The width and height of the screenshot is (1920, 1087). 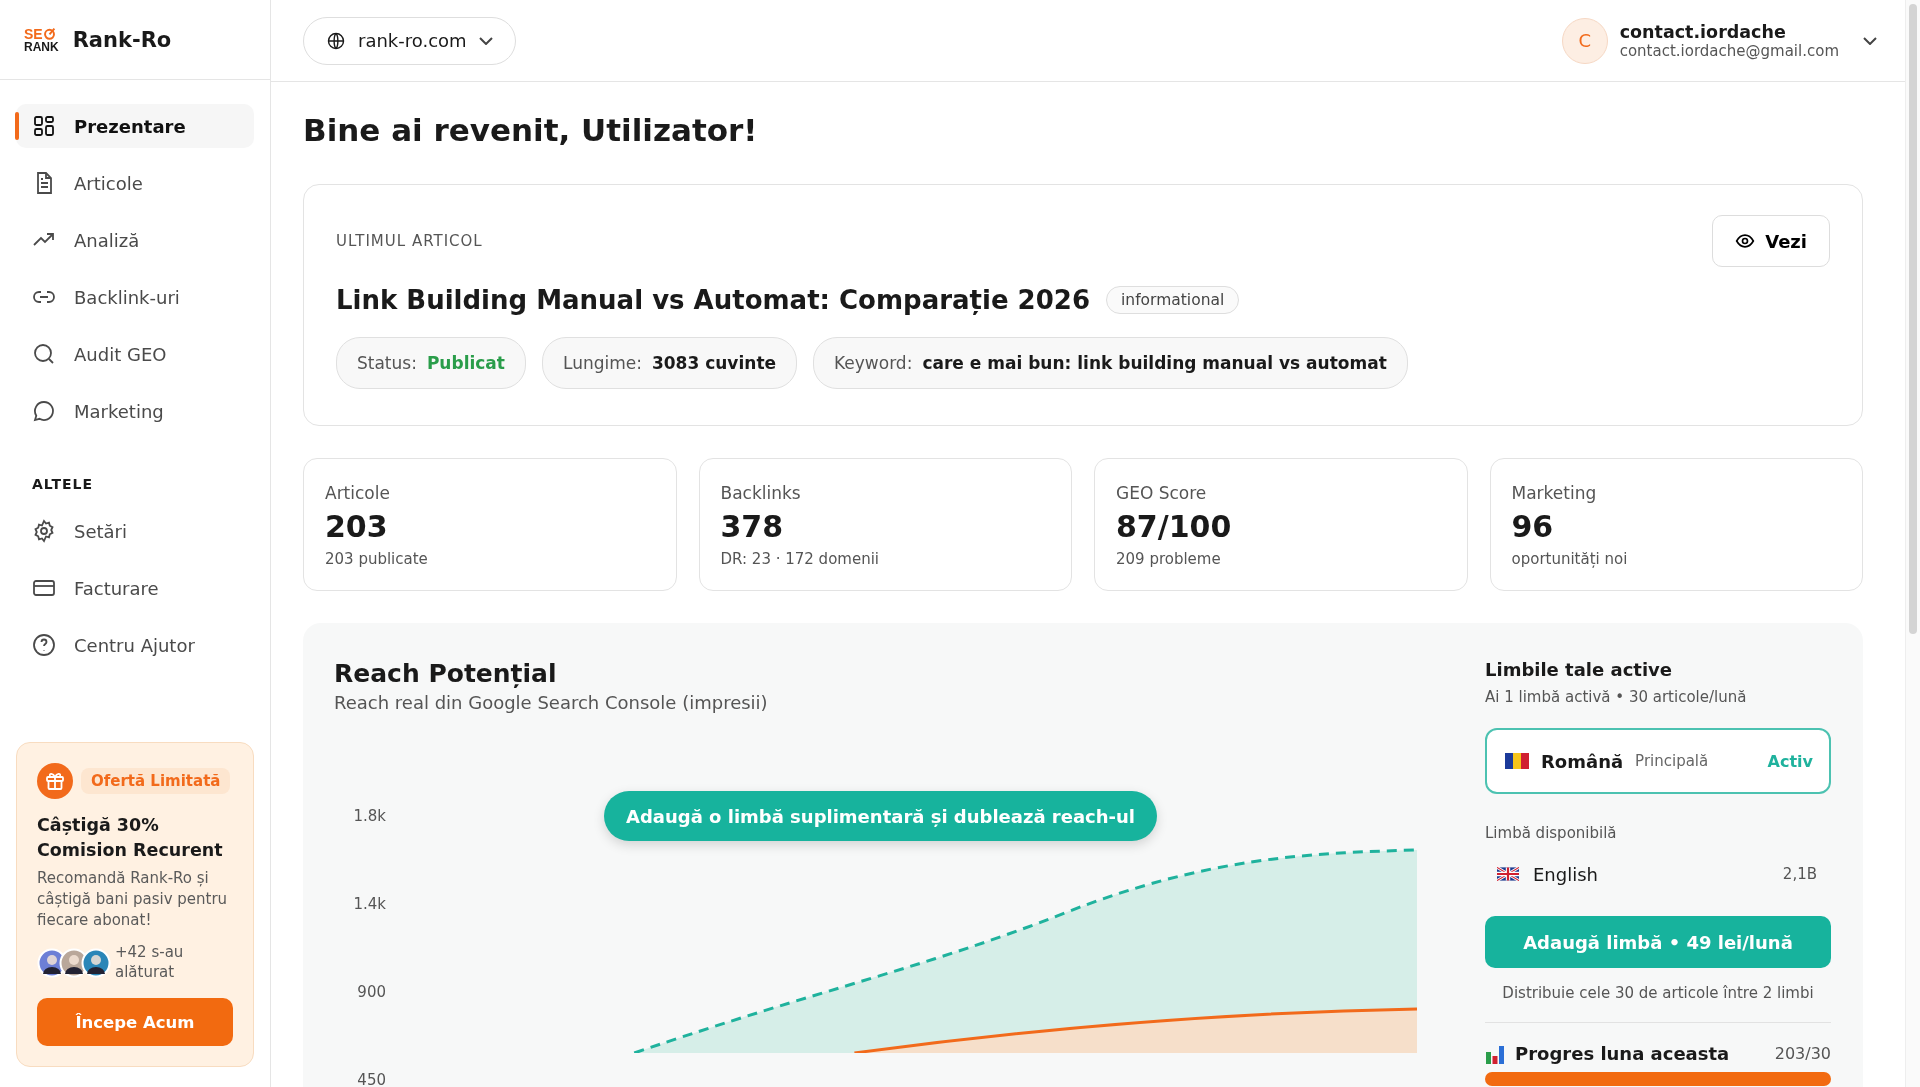 What do you see at coordinates (1533, 526) in the screenshot?
I see `stat-value: 96` at bounding box center [1533, 526].